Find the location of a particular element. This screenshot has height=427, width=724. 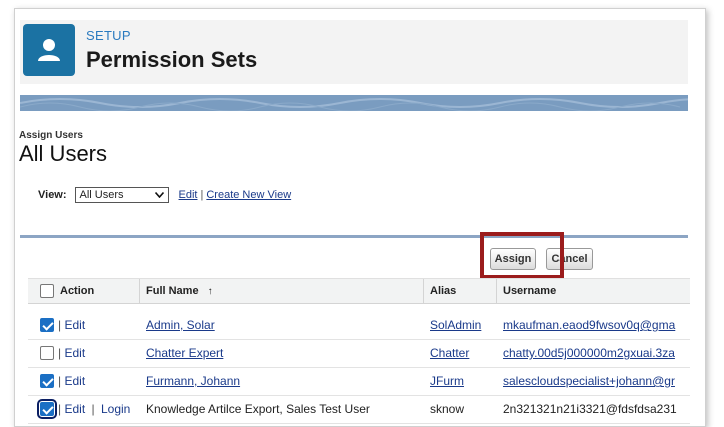

username-link: mkaufman.eaod9fwsov0q@gma is located at coordinates (596, 325).